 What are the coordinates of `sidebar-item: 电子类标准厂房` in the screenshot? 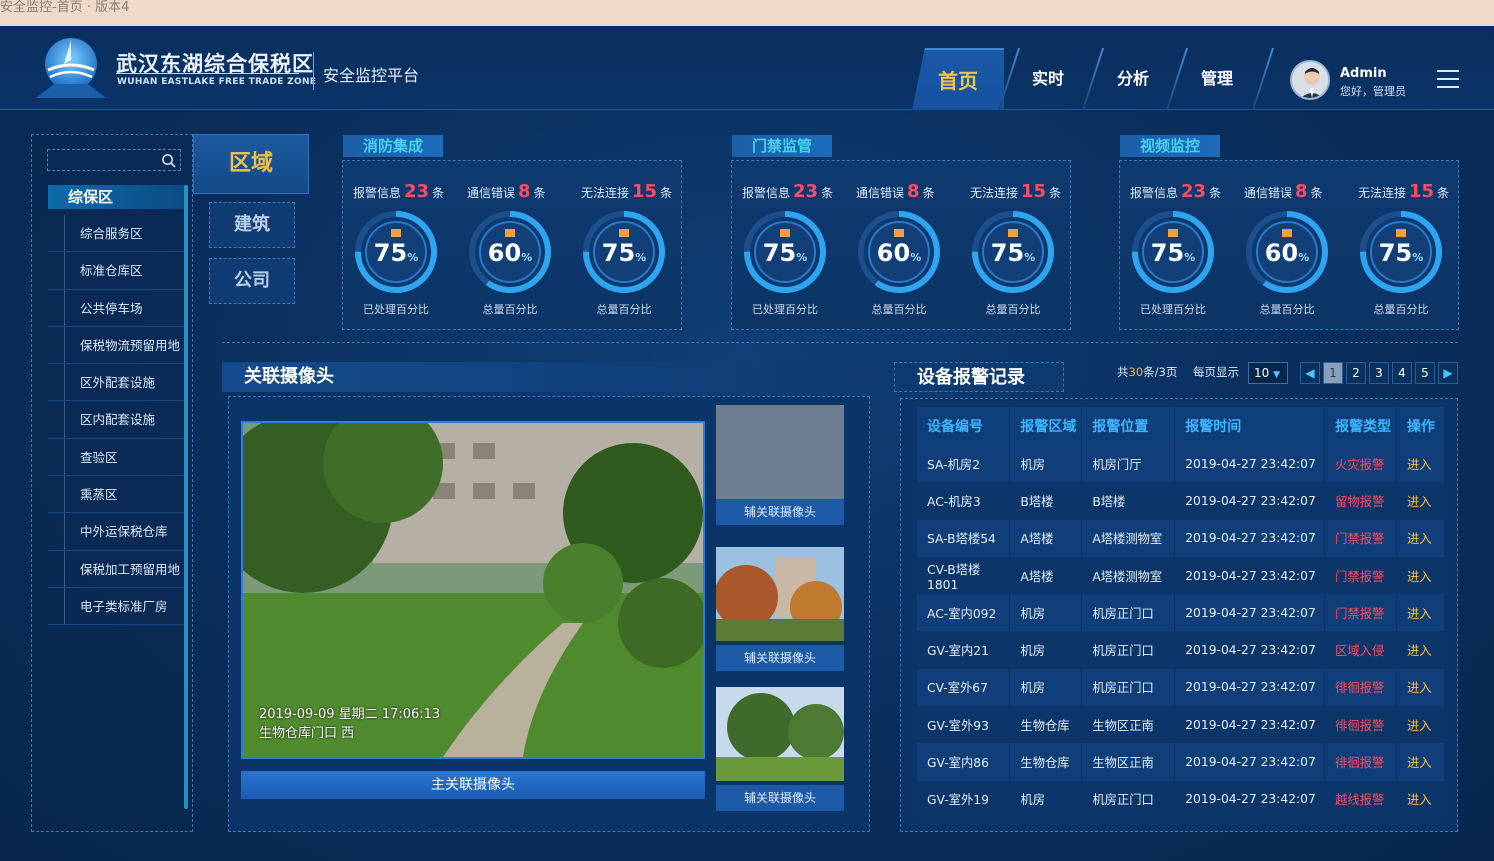 It's located at (118, 606).